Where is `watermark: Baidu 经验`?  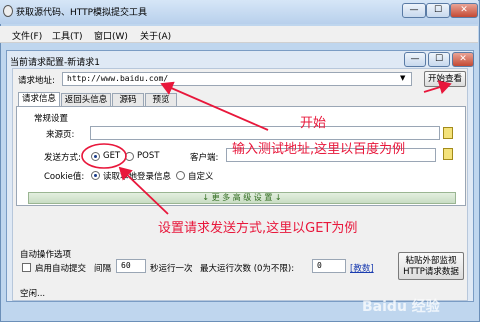
watermark: Baidu 经验 is located at coordinates (401, 307).